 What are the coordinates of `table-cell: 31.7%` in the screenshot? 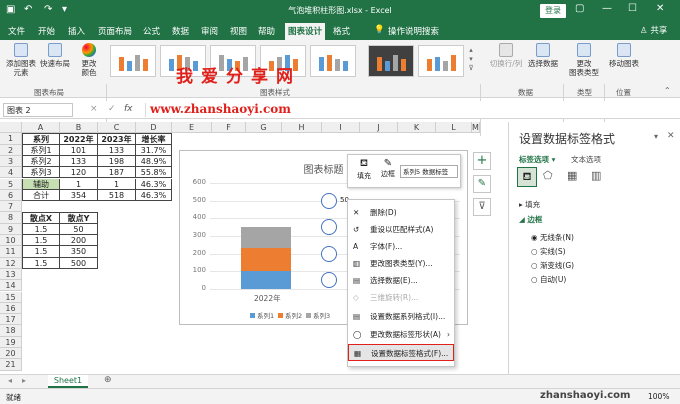 It's located at (154, 150).